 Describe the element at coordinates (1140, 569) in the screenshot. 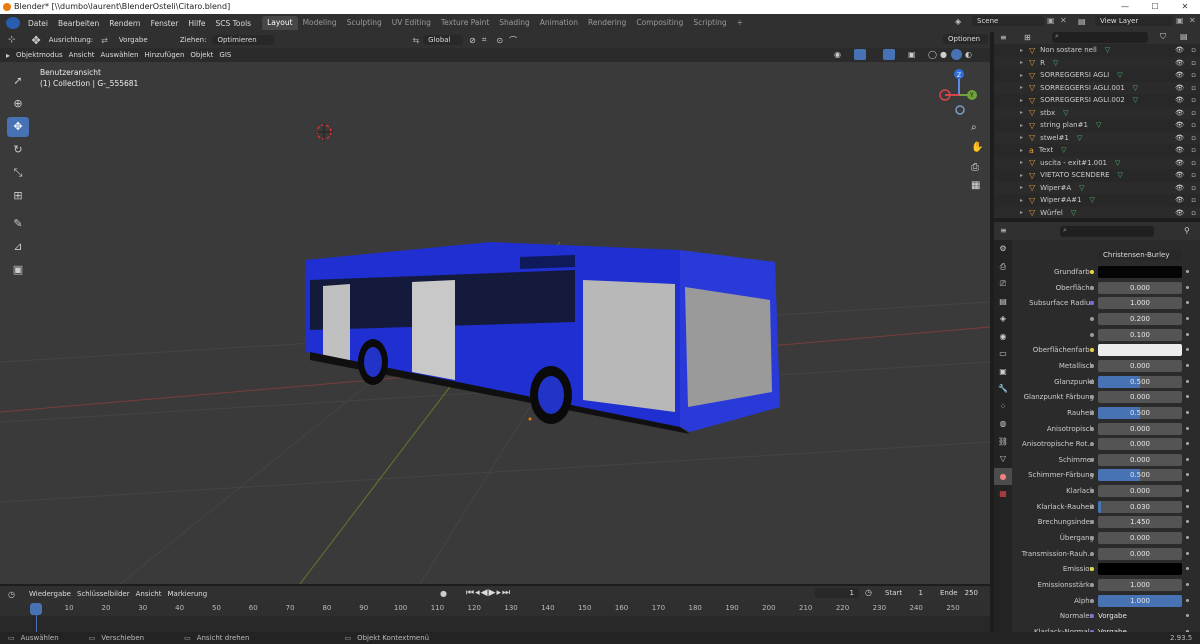

I see `color-swatch` at that location.